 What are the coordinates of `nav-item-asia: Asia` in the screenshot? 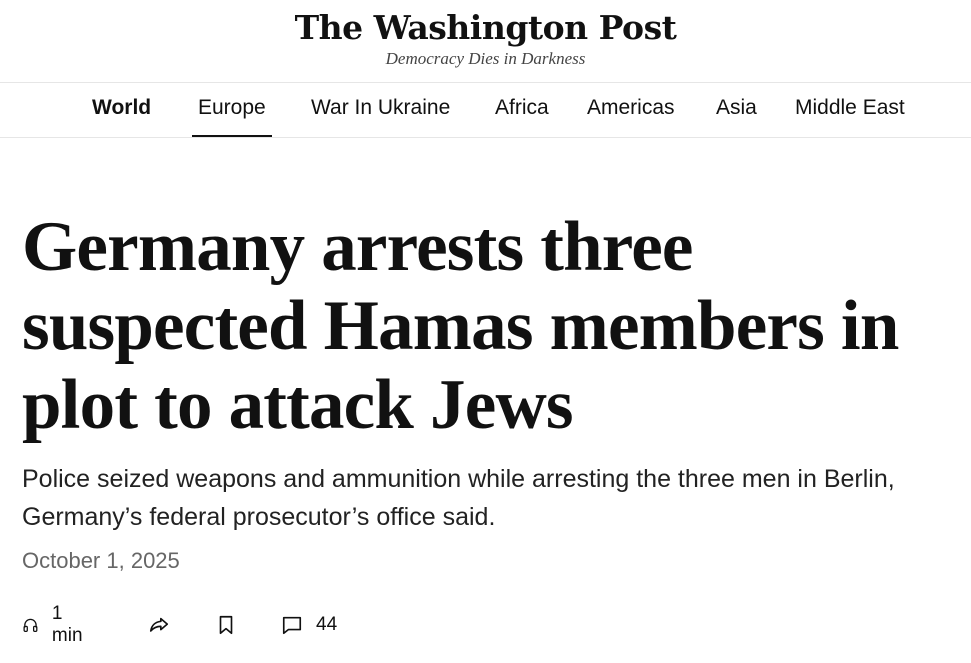 It's located at (736, 110).